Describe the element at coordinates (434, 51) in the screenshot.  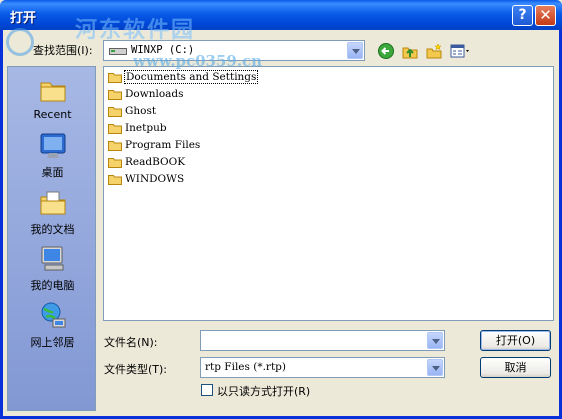
I see `new-folder-icon` at that location.